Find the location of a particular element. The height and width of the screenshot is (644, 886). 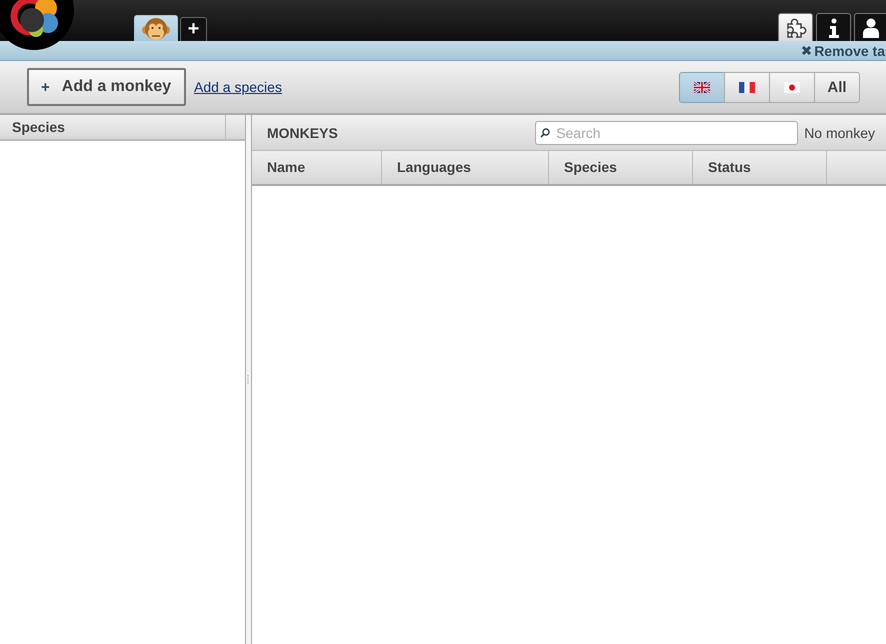

user-tab is located at coordinates (870, 27).